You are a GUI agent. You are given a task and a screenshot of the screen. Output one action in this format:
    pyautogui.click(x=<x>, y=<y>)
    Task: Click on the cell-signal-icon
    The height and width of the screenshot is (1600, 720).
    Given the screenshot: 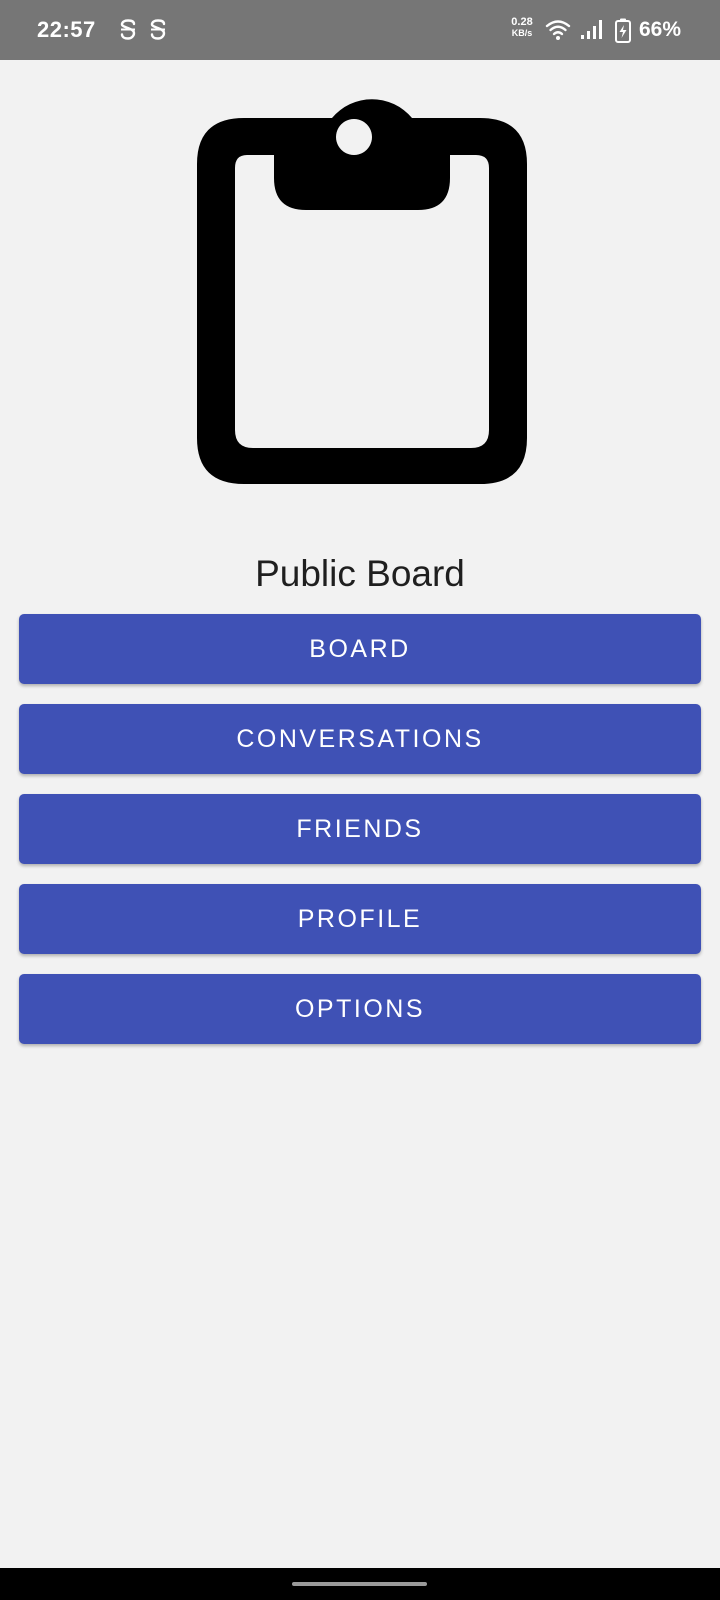 What is the action you would take?
    pyautogui.click(x=592, y=32)
    